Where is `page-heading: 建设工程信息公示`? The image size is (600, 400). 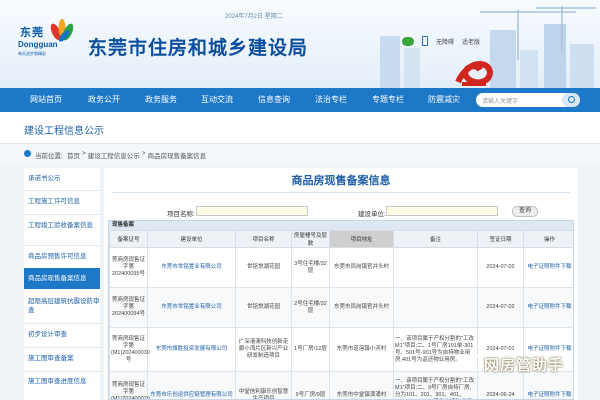
page-heading: 建设工程信息公示 is located at coordinates (64, 131).